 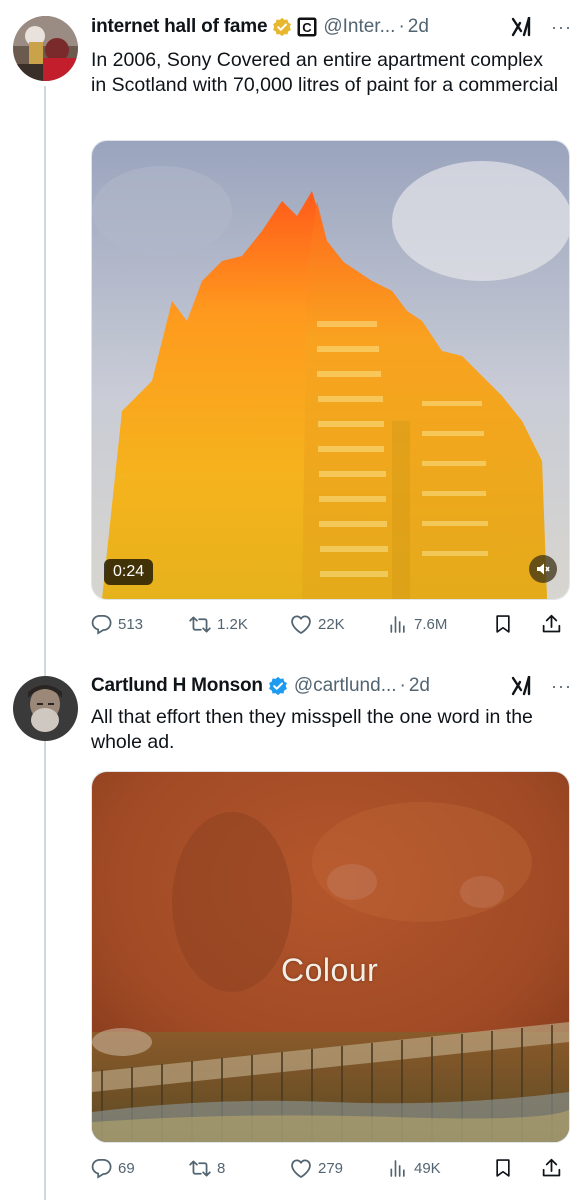 I want to click on like-button: 22K, so click(x=339, y=624).